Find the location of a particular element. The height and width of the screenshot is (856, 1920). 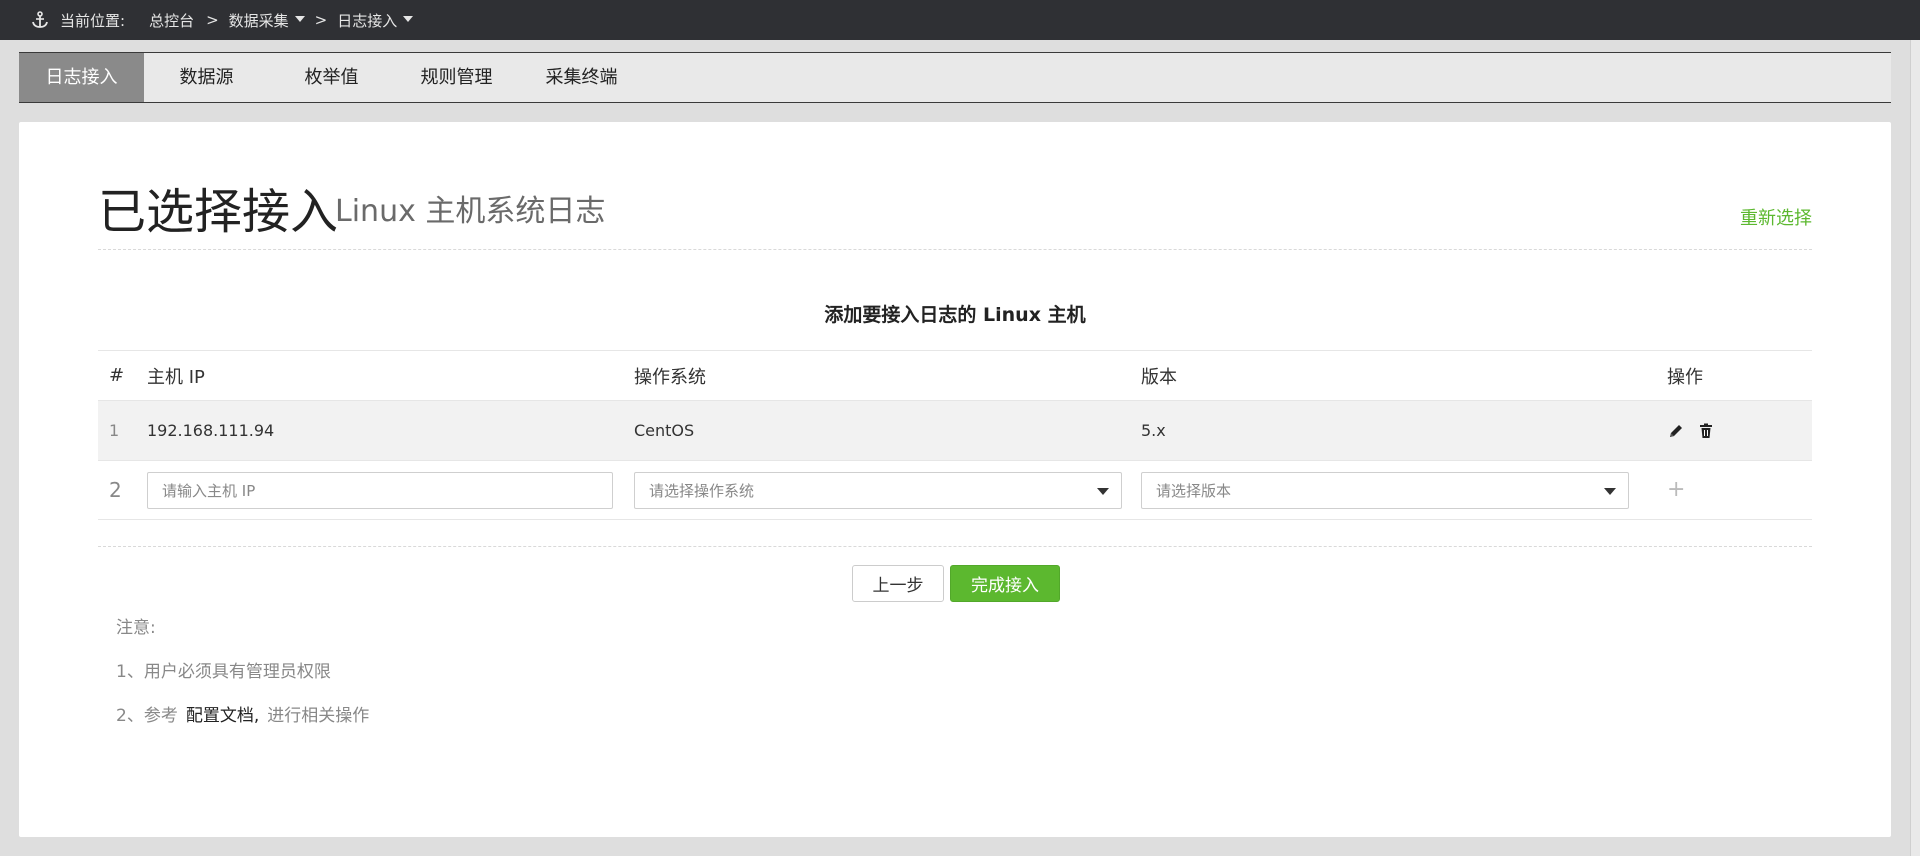

row-os: CentOS is located at coordinates (664, 430).